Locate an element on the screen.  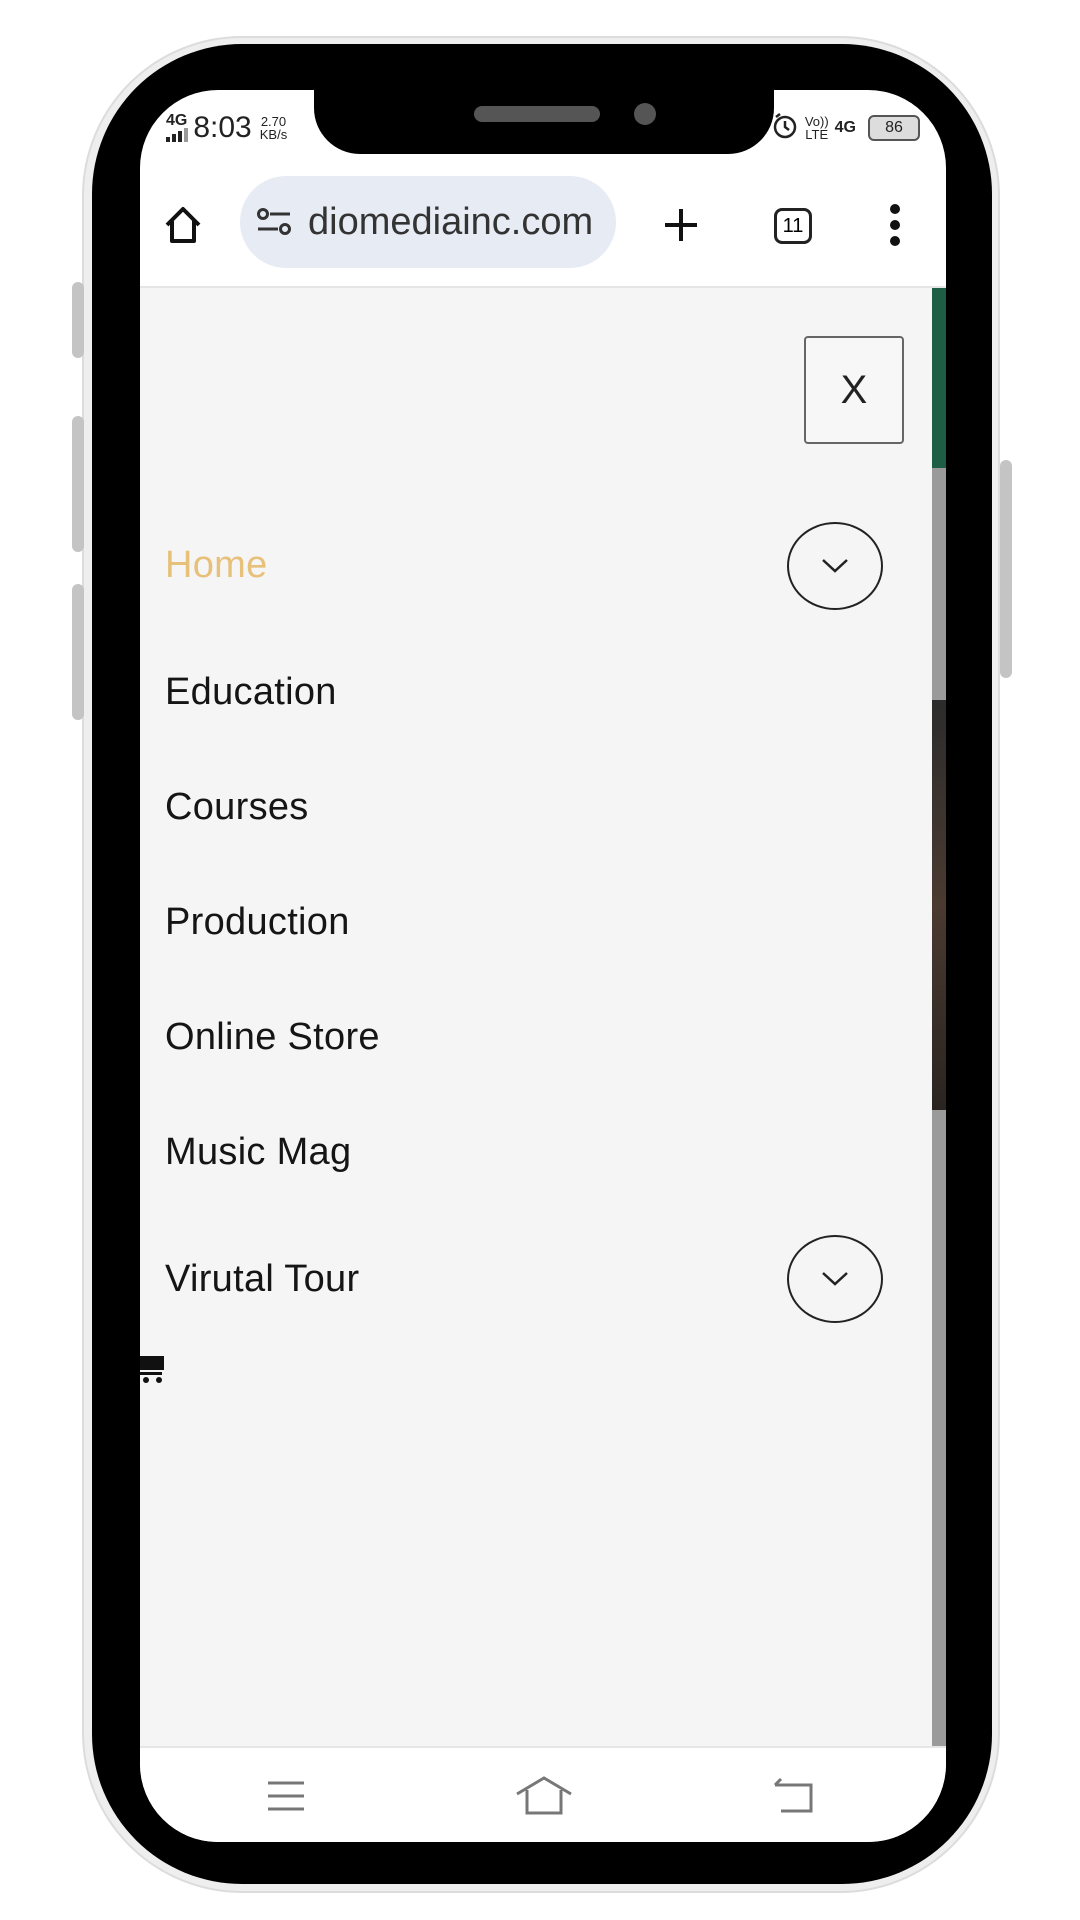
alarm-icon is located at coordinates (785, 128).